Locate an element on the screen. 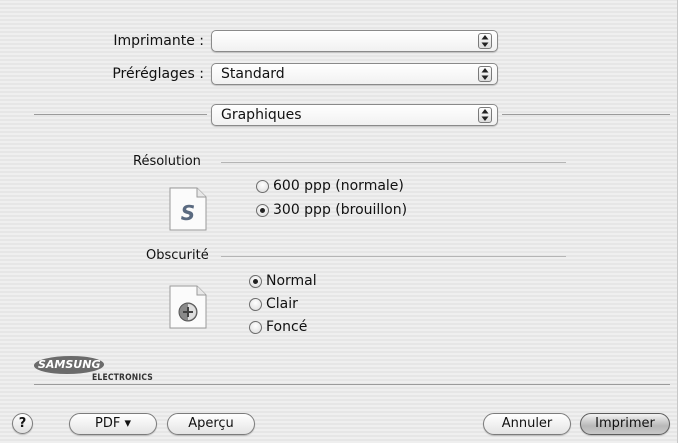  darkness-option-clair: Clair is located at coordinates (273, 304).